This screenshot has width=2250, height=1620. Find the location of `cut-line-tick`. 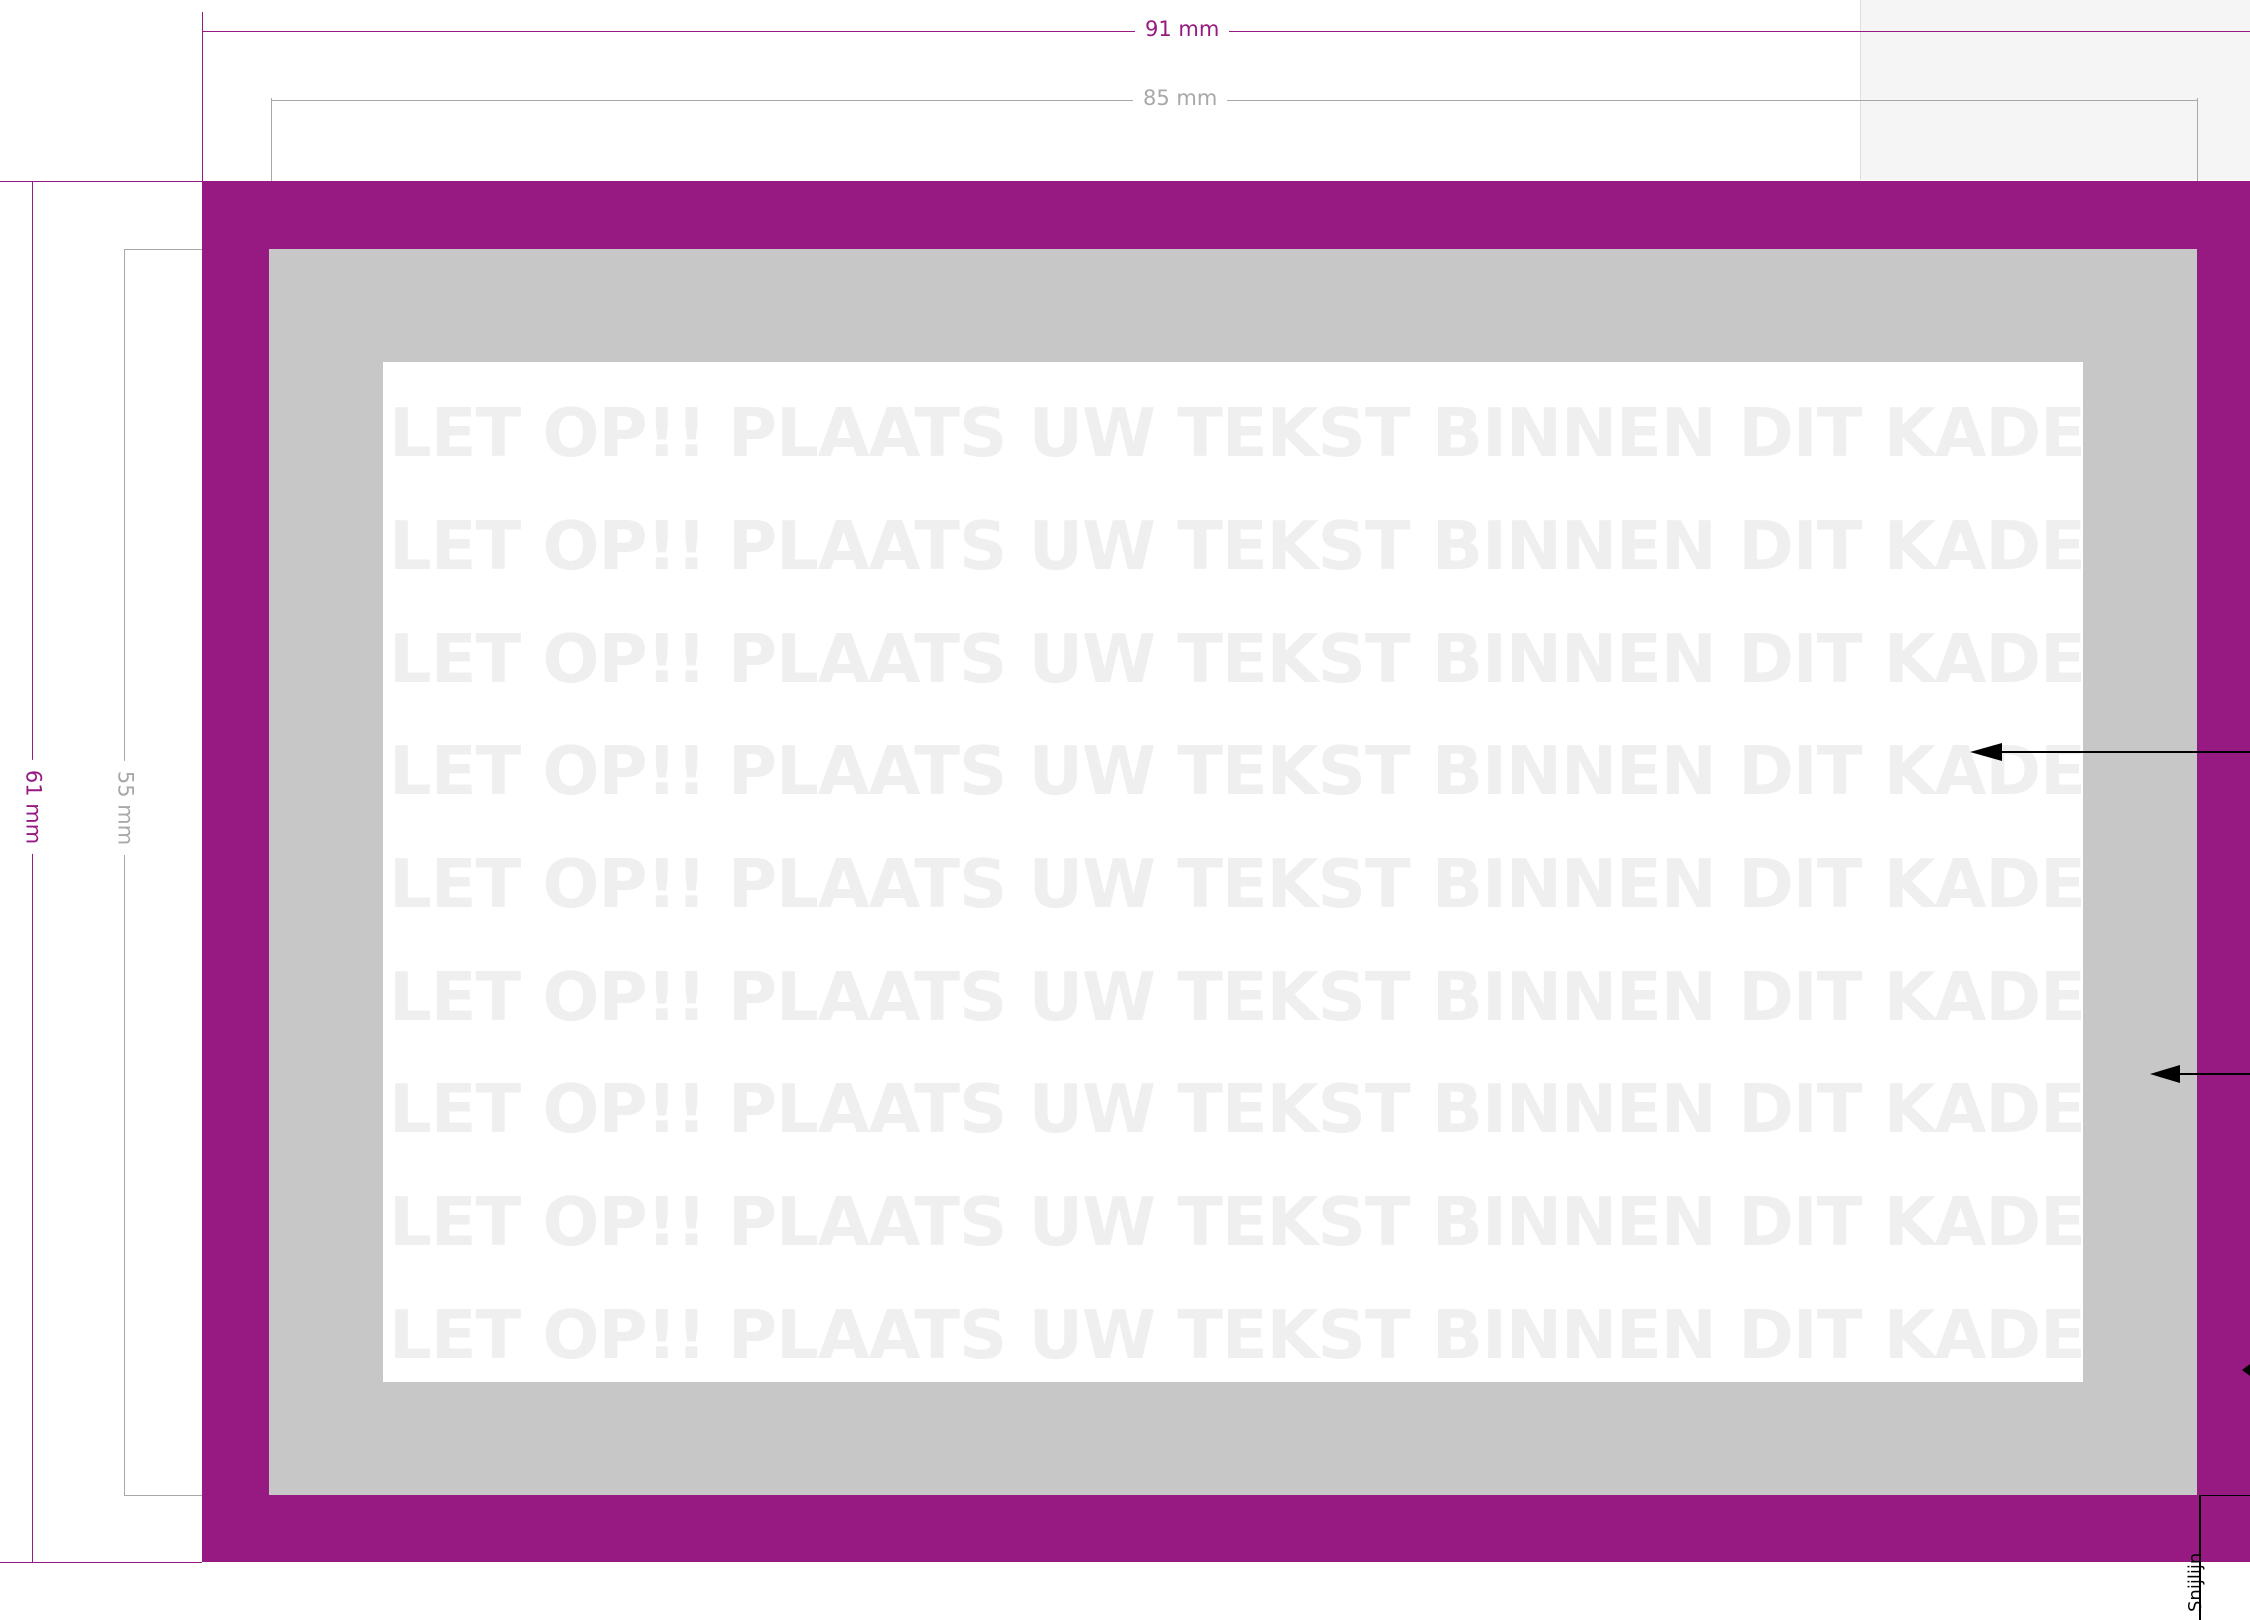

cut-line-tick is located at coordinates (2224, 1495).